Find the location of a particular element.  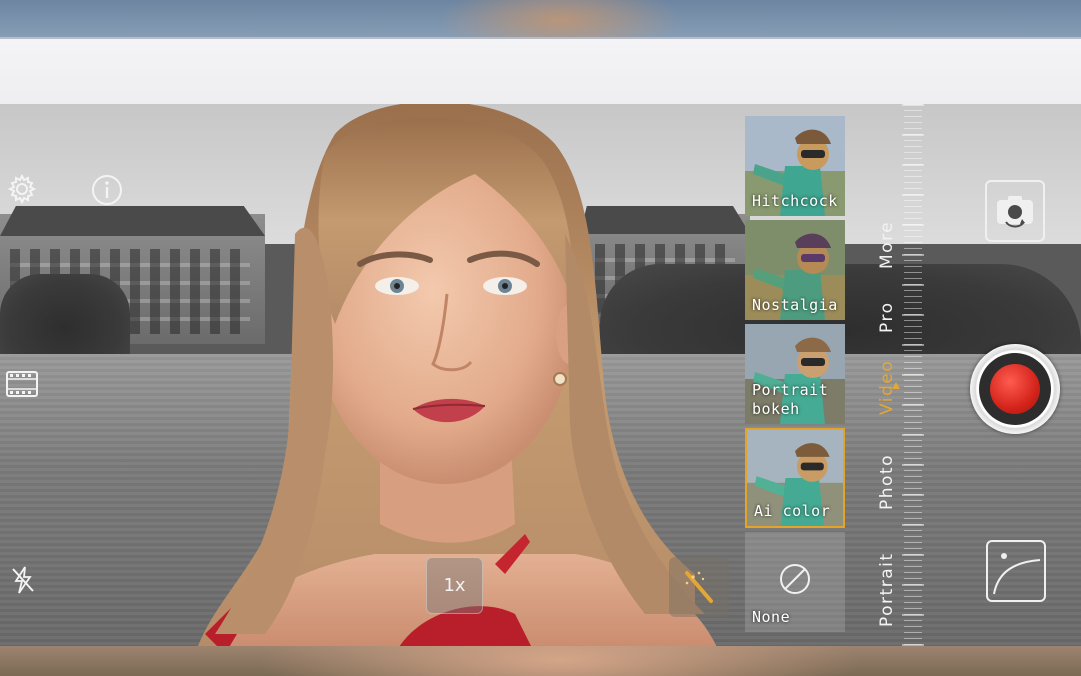

mode-photo: Photo is located at coordinates (887, 482).